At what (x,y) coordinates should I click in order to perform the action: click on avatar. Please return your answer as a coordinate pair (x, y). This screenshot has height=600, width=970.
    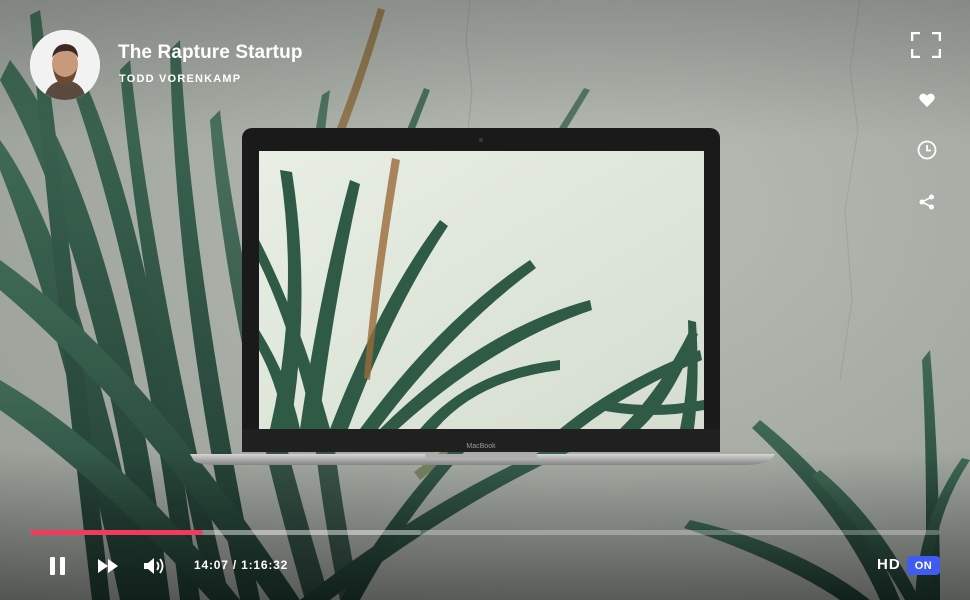
    Looking at the image, I should click on (65, 65).